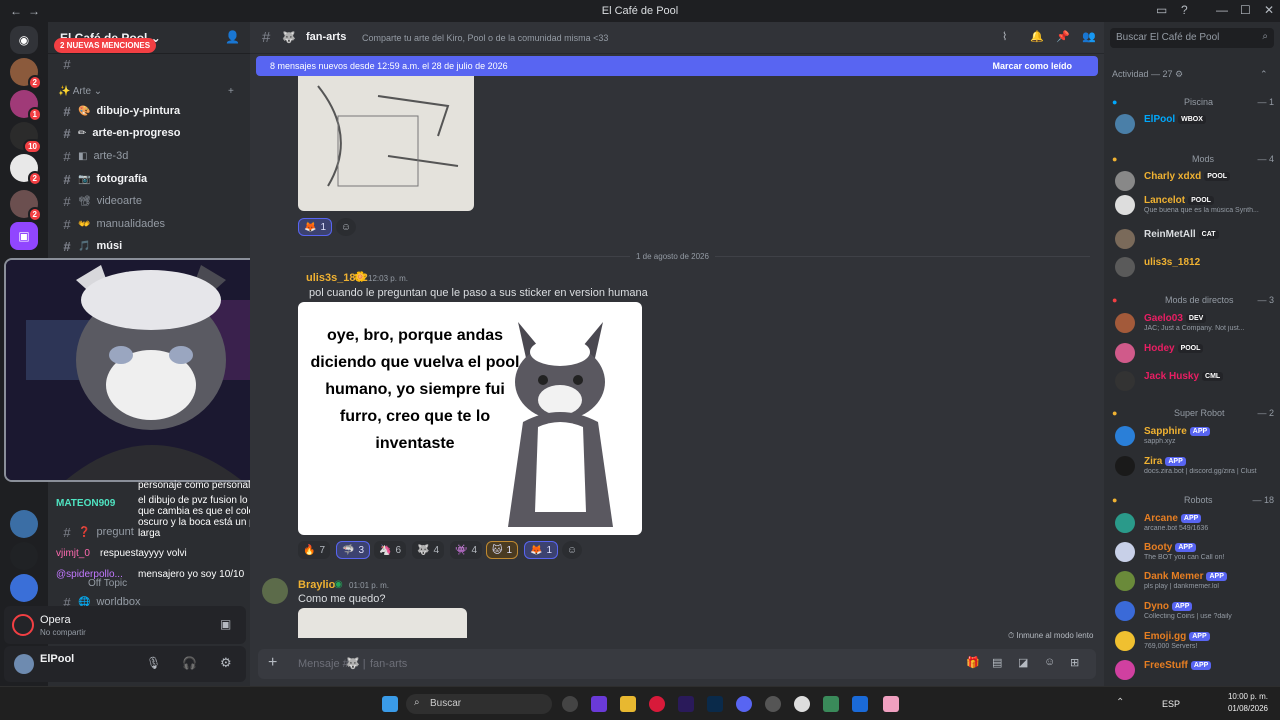 The width and height of the screenshot is (1280, 720). Describe the element at coordinates (677, 664) in the screenshot. I see `message-composer: + Mensaje # 🐺 | fan-arts 🎁 ▤ ◪ ☺ ⊞` at that location.